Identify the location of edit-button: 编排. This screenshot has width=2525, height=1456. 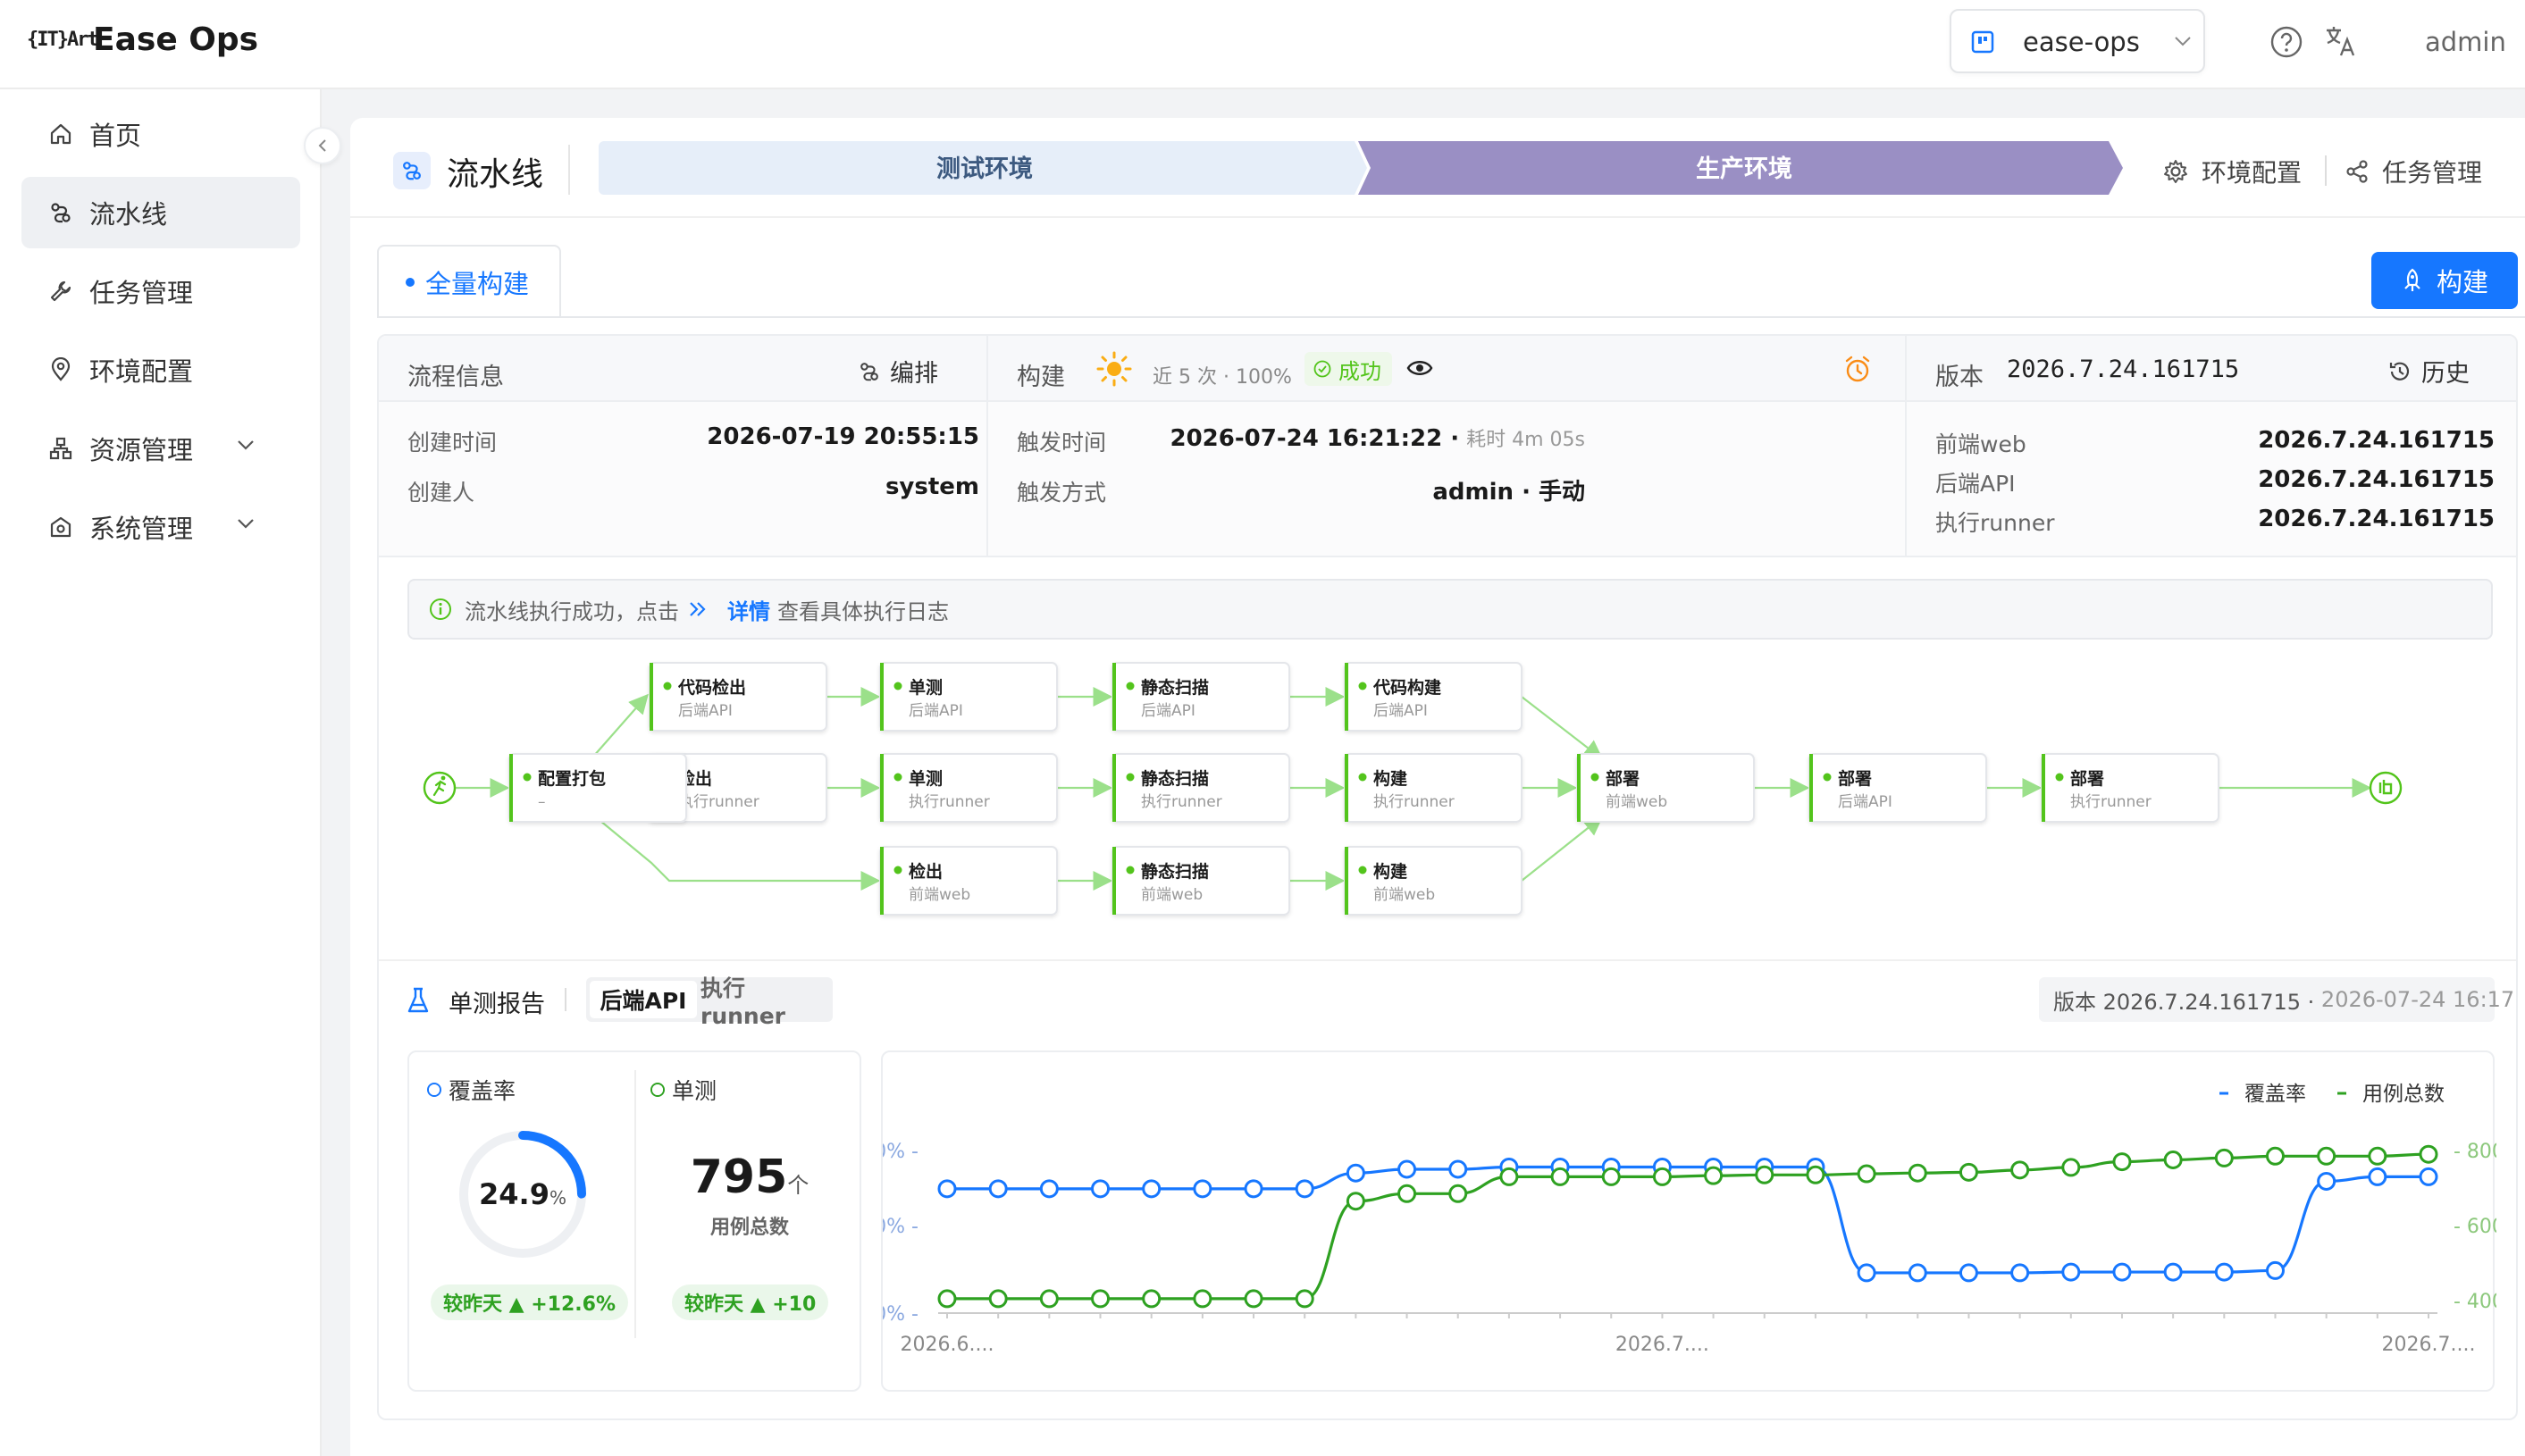
(898, 371).